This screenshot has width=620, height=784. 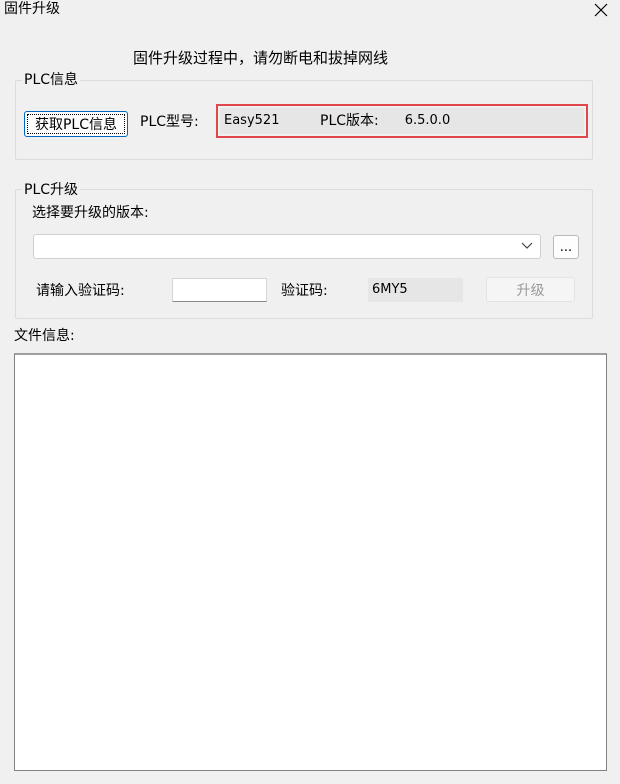 I want to click on chevron-down-icon, so click(x=527, y=245).